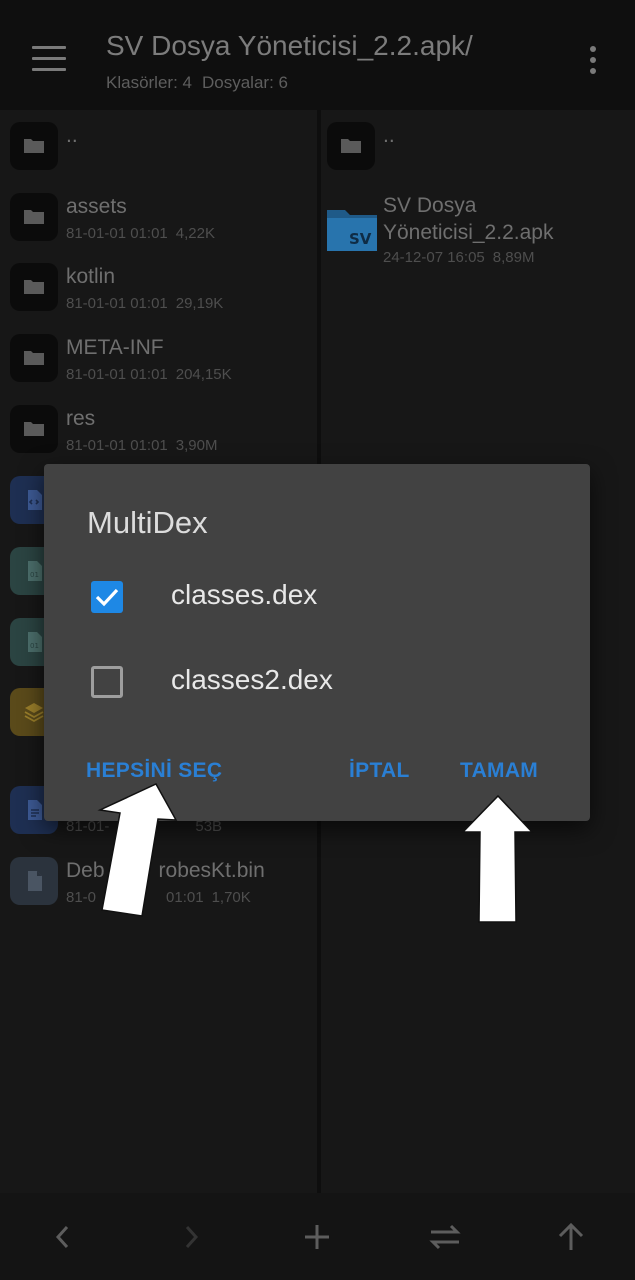 The image size is (635, 1280). What do you see at coordinates (158, 428) in the screenshot?
I see `folder-row-res: res 81-01-01 01:01 3,90M` at bounding box center [158, 428].